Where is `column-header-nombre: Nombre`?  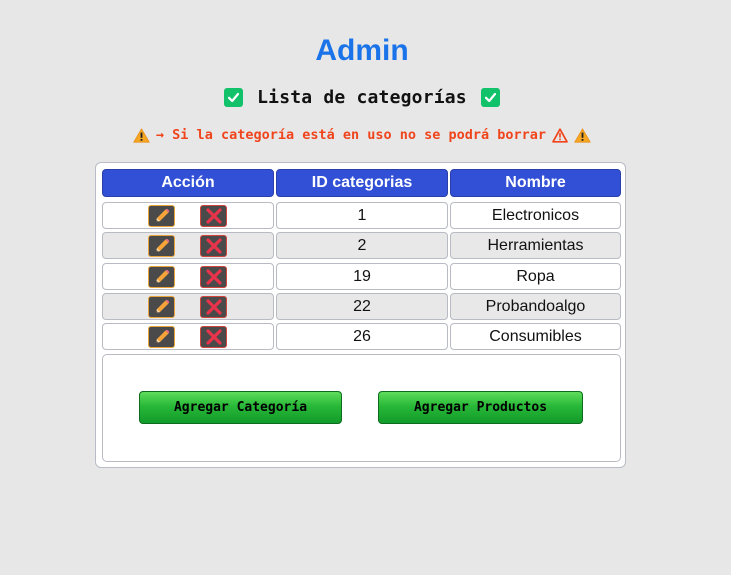
column-header-nombre: Nombre is located at coordinates (535, 183).